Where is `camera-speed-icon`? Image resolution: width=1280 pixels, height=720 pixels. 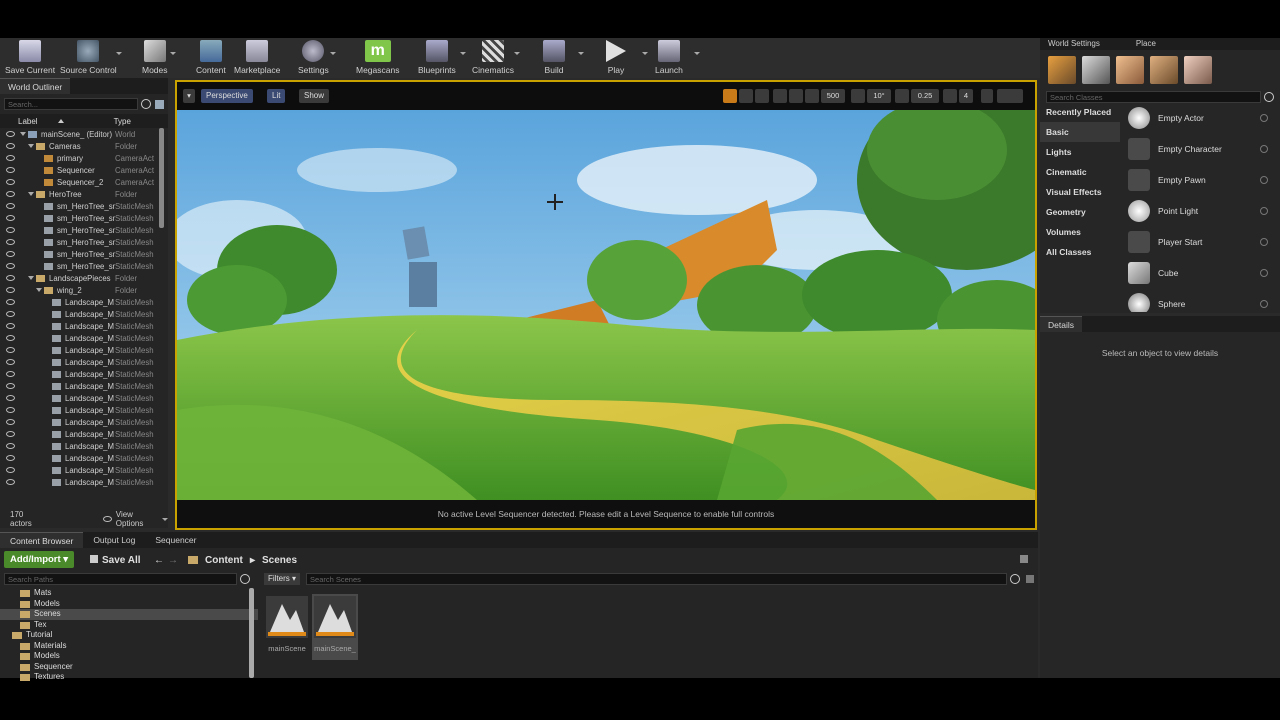
camera-speed-icon is located at coordinates (950, 96).